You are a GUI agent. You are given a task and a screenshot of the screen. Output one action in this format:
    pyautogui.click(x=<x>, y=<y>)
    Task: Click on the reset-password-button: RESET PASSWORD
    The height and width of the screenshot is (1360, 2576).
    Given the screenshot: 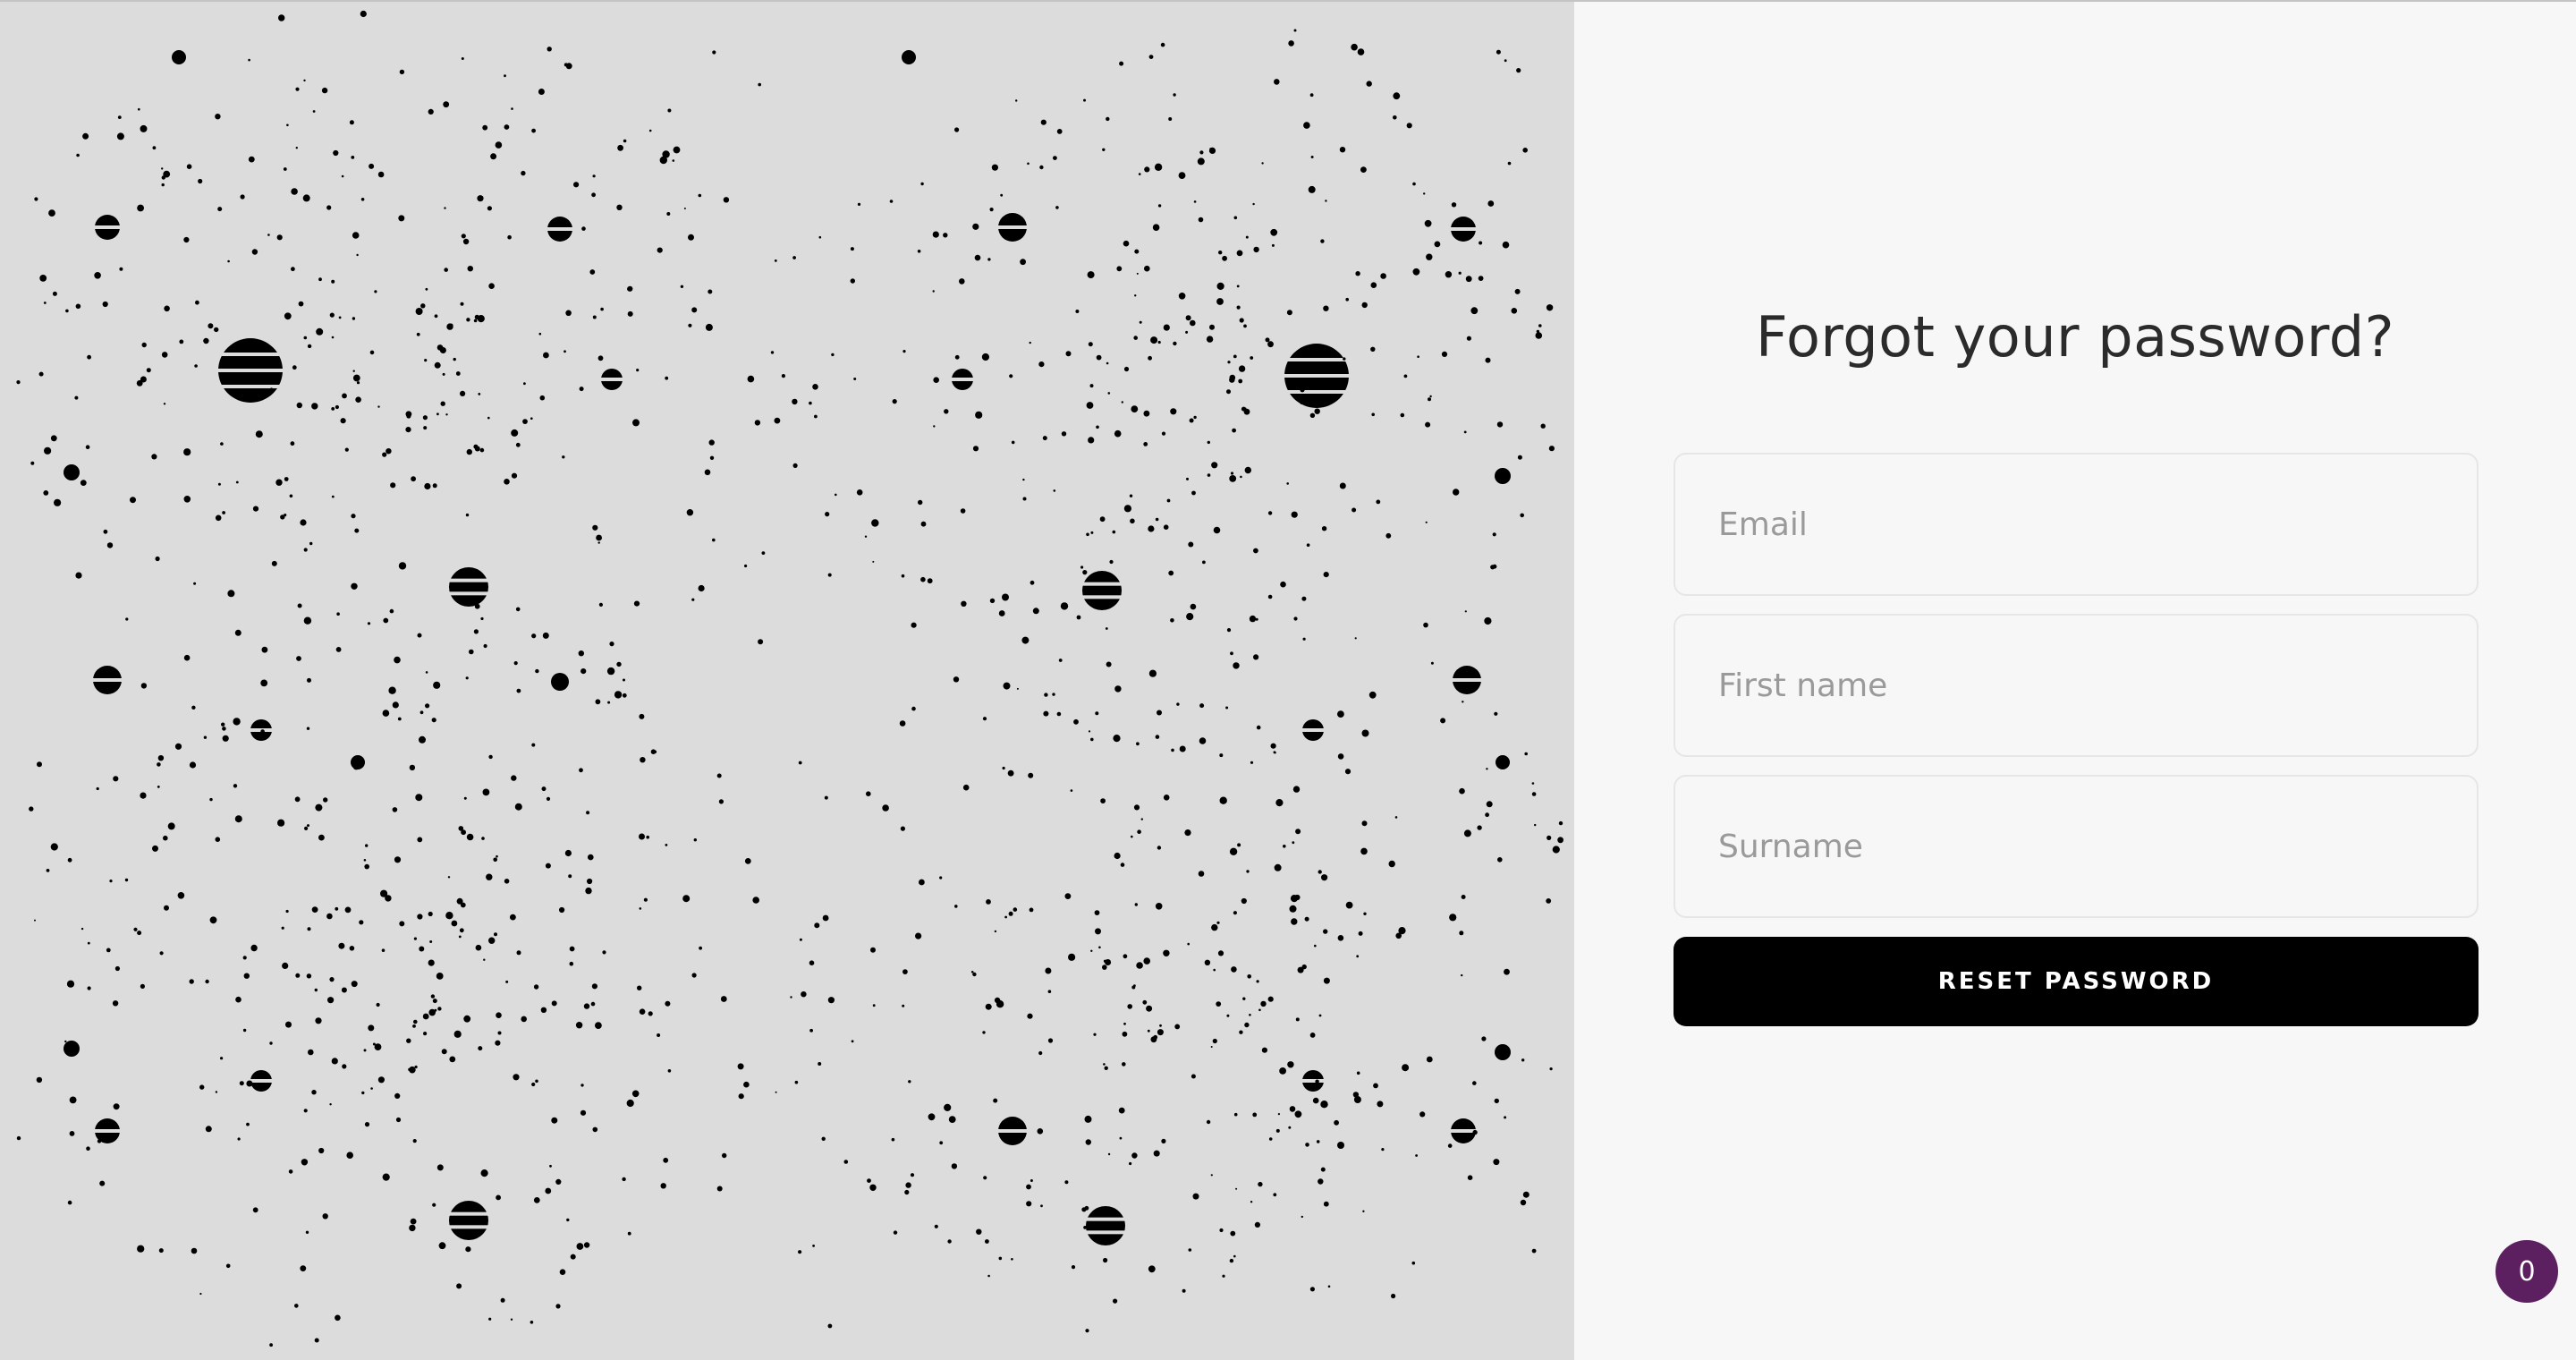 What is the action you would take?
    pyautogui.click(x=2076, y=981)
    